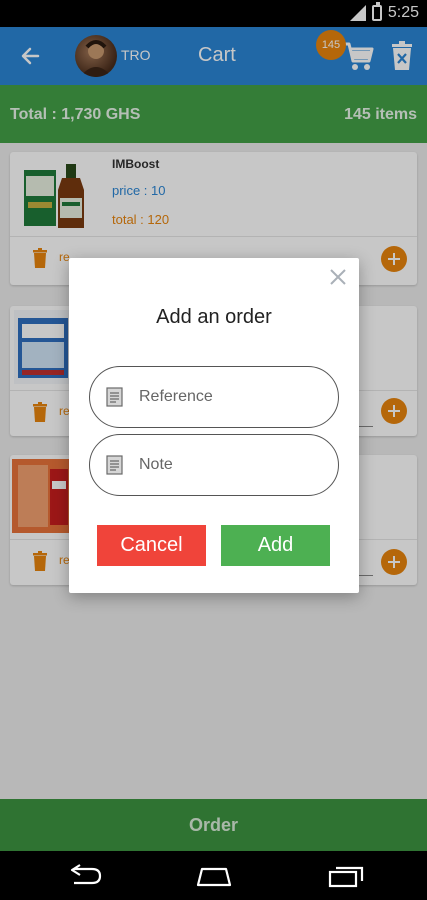  Describe the element at coordinates (151, 545) in the screenshot. I see `cancel-button: Cancel` at that location.